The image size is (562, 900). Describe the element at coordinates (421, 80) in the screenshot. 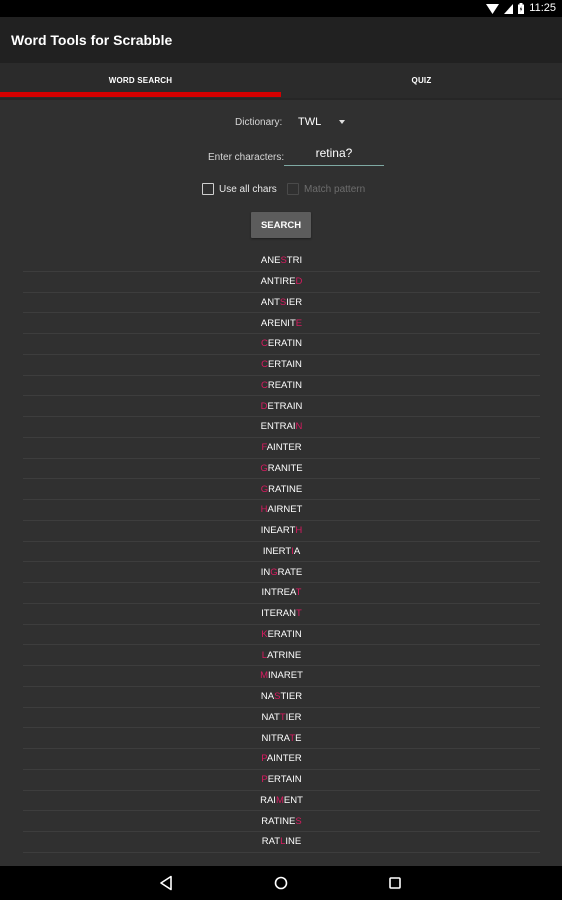

I see `tab-quiz: QUIZ` at that location.